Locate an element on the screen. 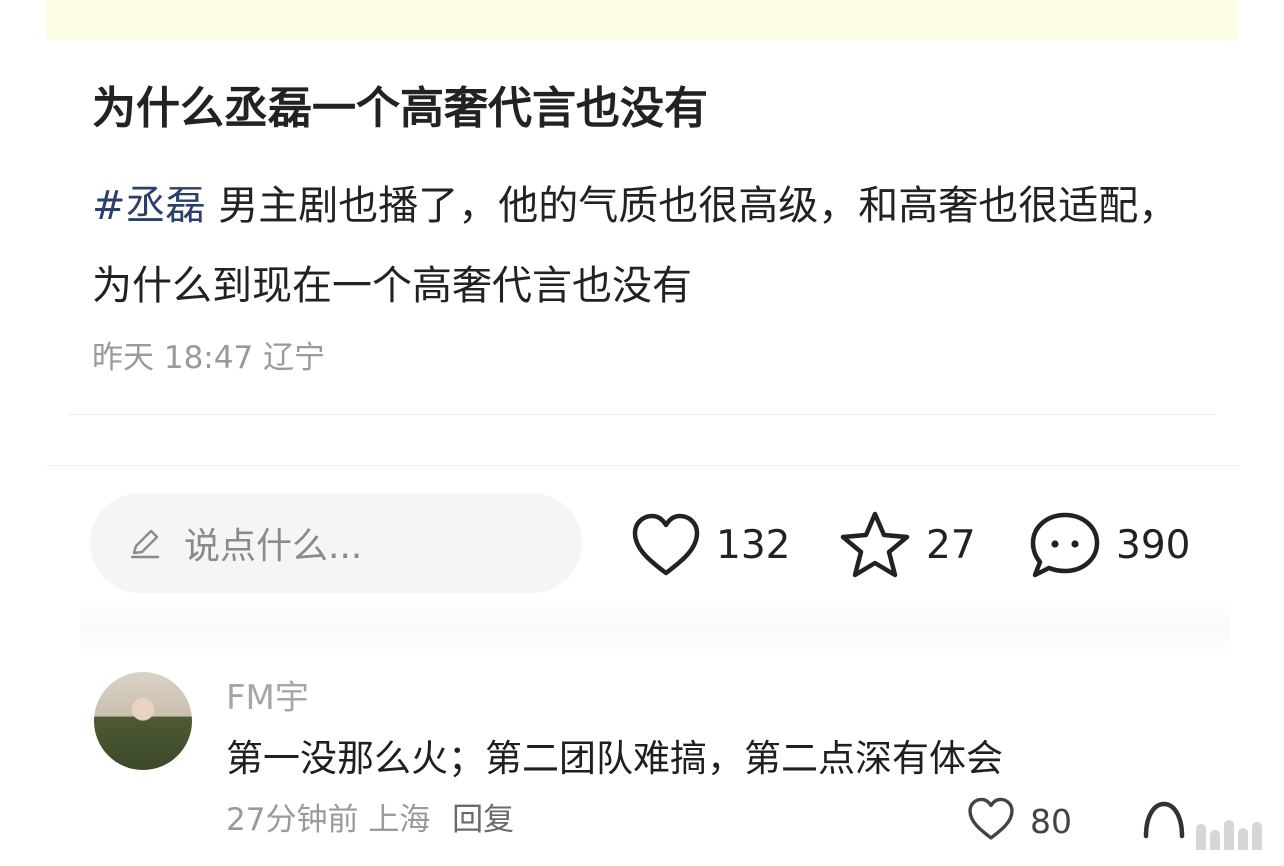 Image resolution: width=1284 pixels, height=866 pixels. comment-location: 上海 is located at coordinates (399, 820).